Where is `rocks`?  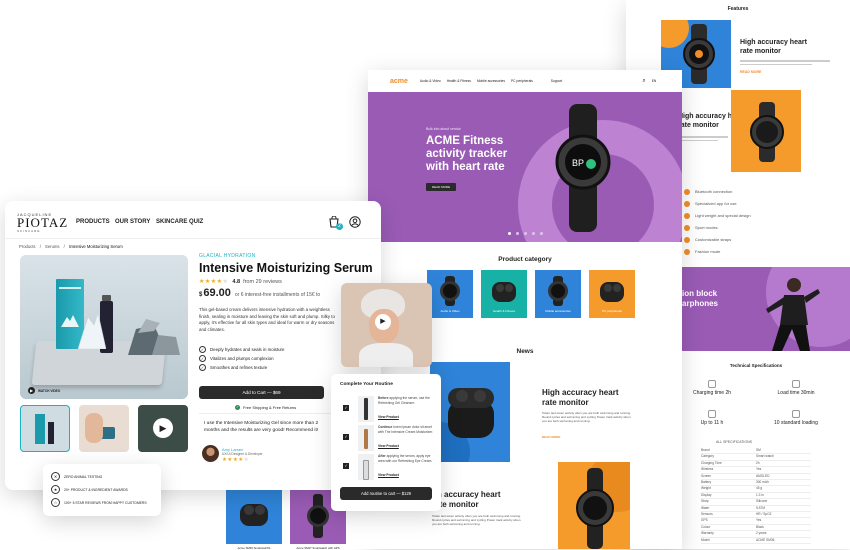
rocks is located at coordinates (154, 337).